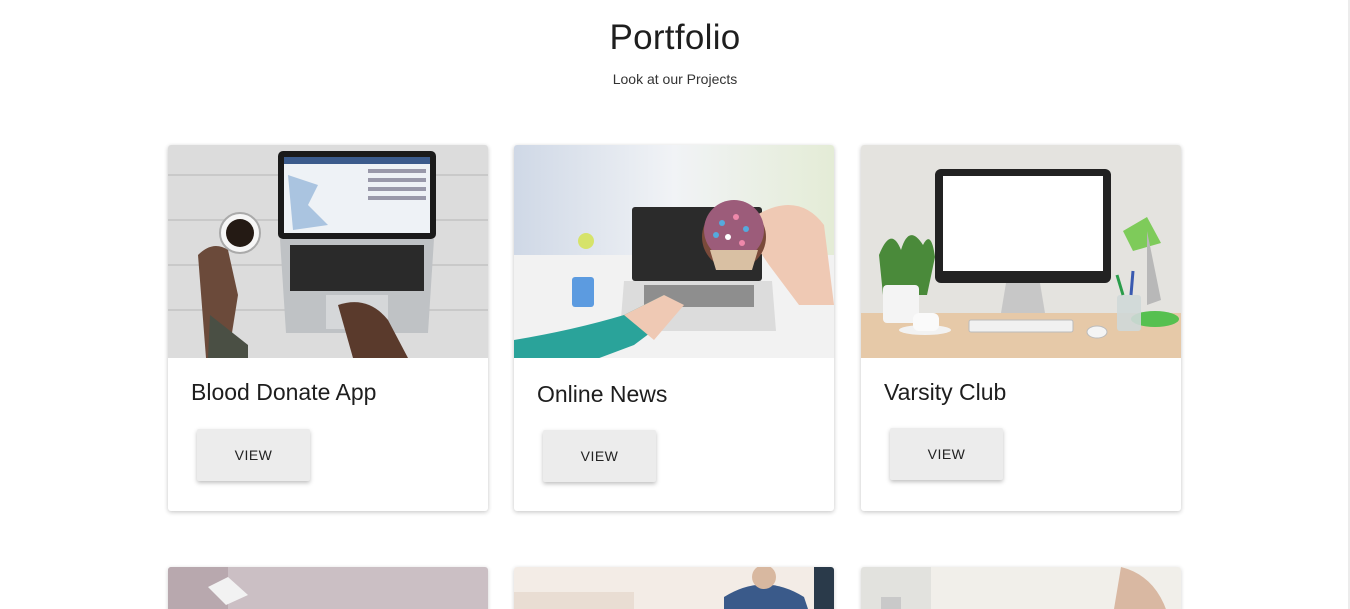 The height and width of the screenshot is (609, 1350). What do you see at coordinates (1021, 251) in the screenshot?
I see `project-image-desktop-workspace` at bounding box center [1021, 251].